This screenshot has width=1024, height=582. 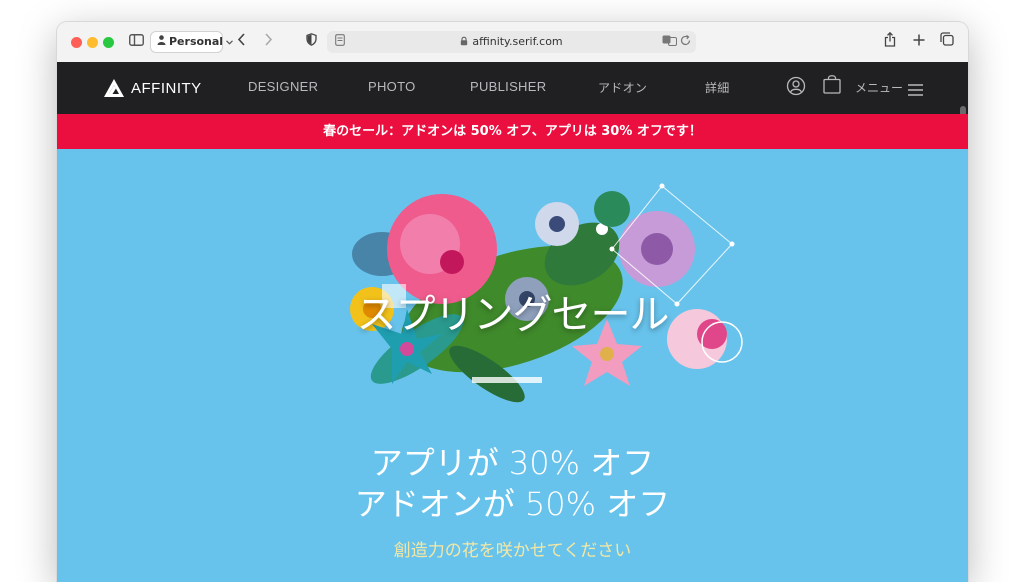 What do you see at coordinates (685, 42) in the screenshot?
I see `reload-icon` at bounding box center [685, 42].